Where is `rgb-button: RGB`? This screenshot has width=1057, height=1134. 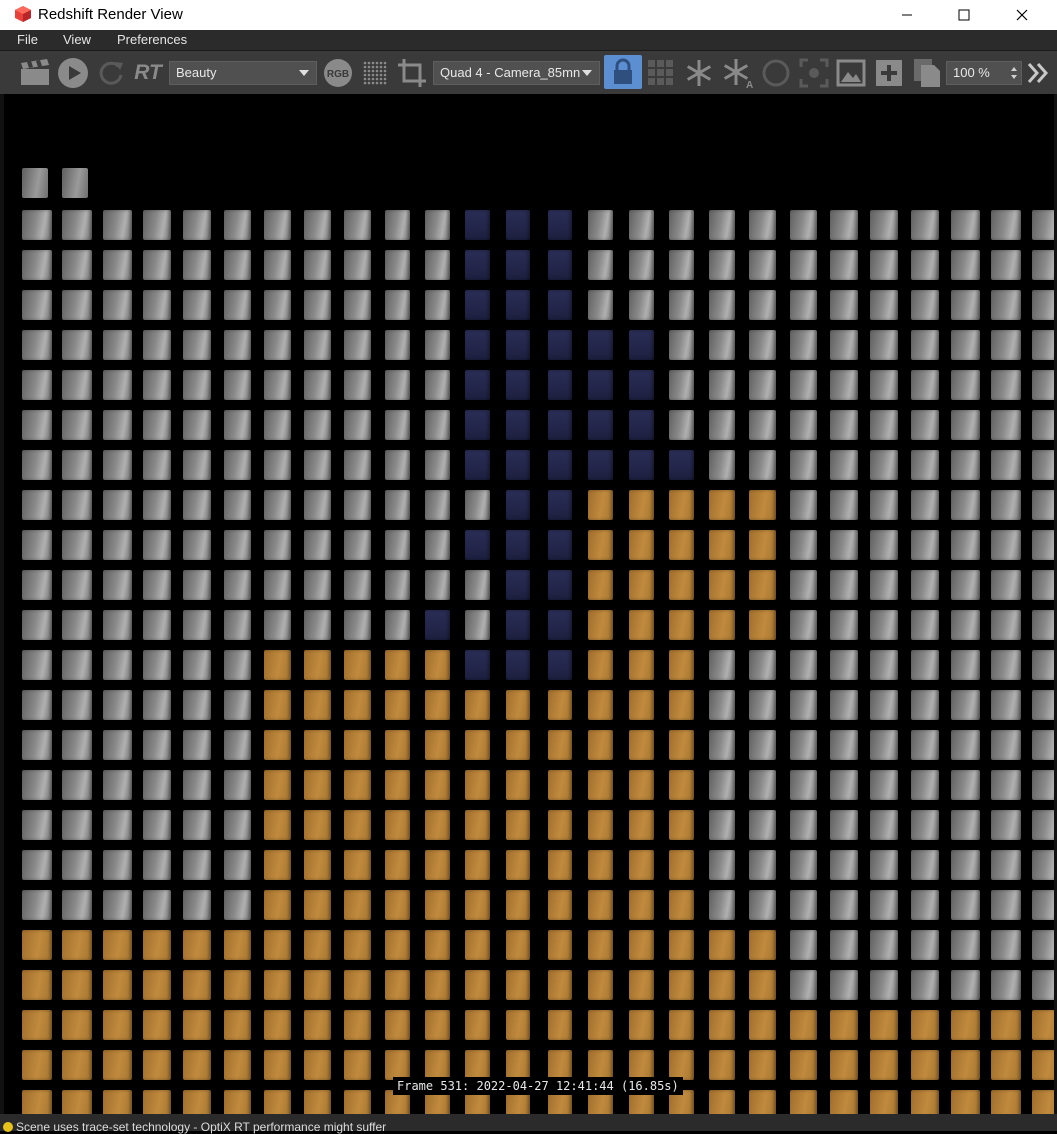
rgb-button: RGB is located at coordinates (338, 73).